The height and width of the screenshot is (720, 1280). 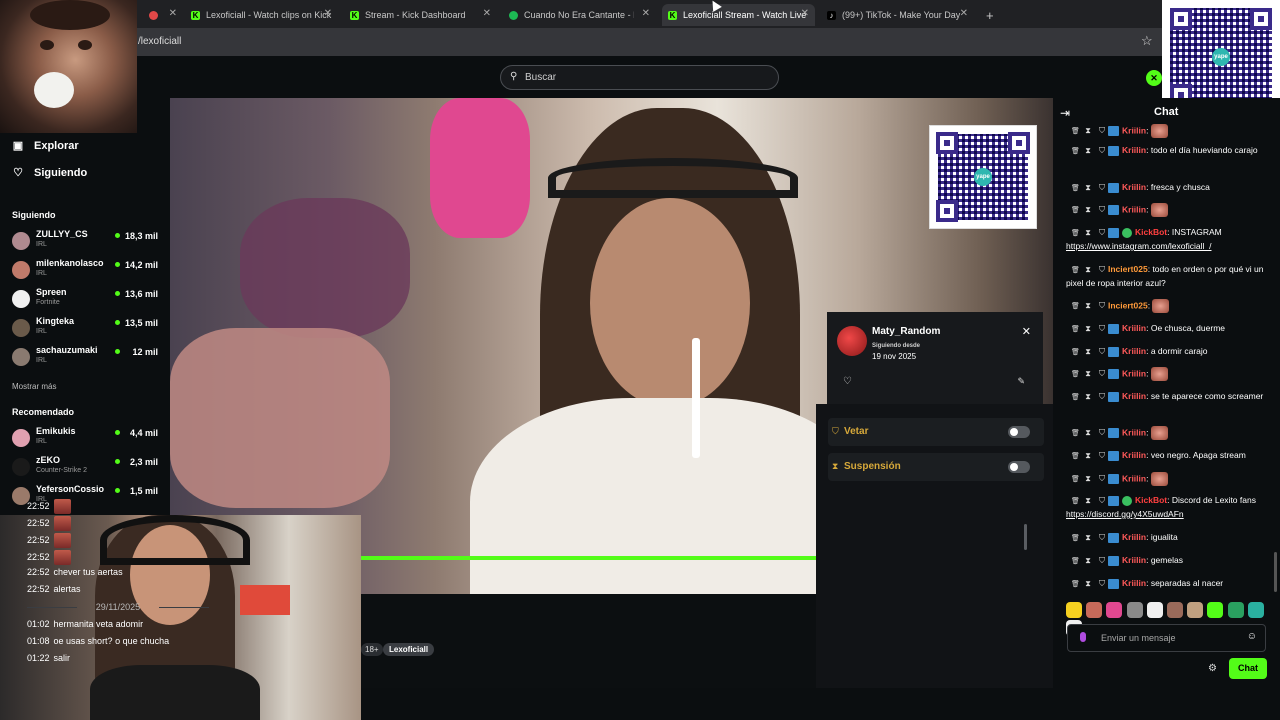 What do you see at coordinates (87, 300) in the screenshot?
I see `channel-row: Spreen Fortnite 13,6 mil` at bounding box center [87, 300].